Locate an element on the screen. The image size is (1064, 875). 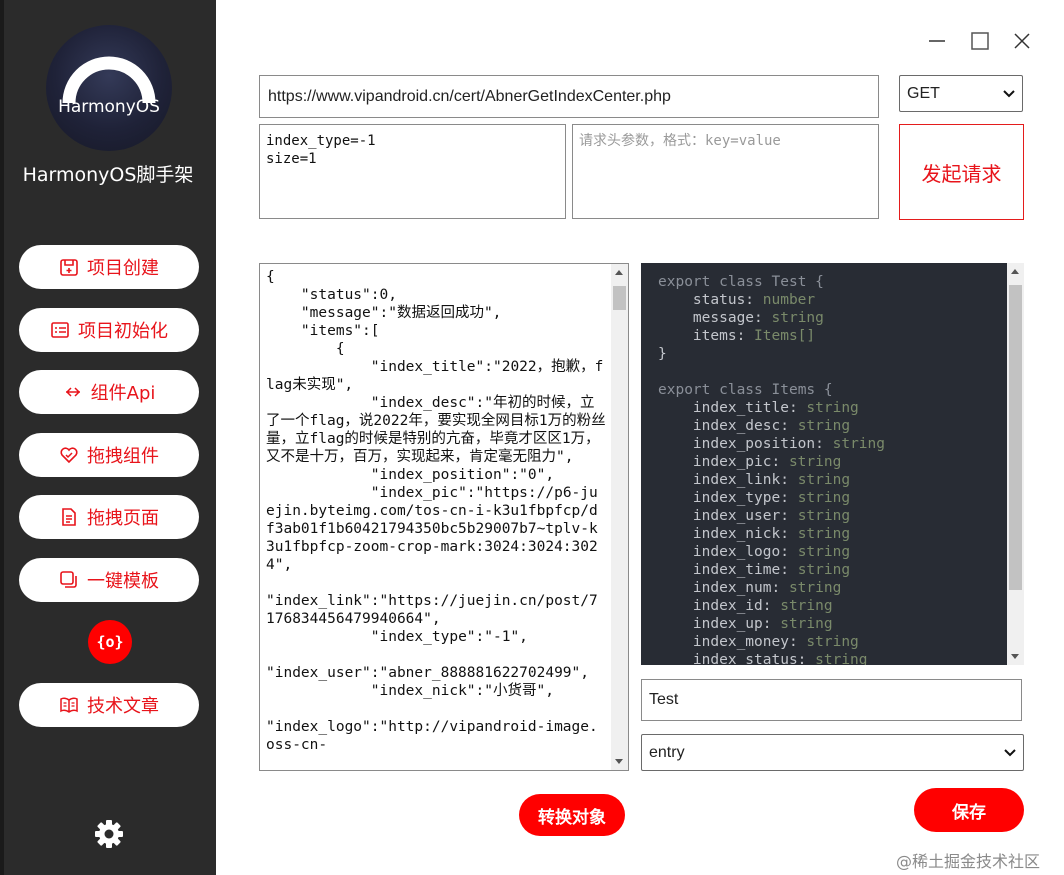
code-line: index_time: string is located at coordinates (771, 570).